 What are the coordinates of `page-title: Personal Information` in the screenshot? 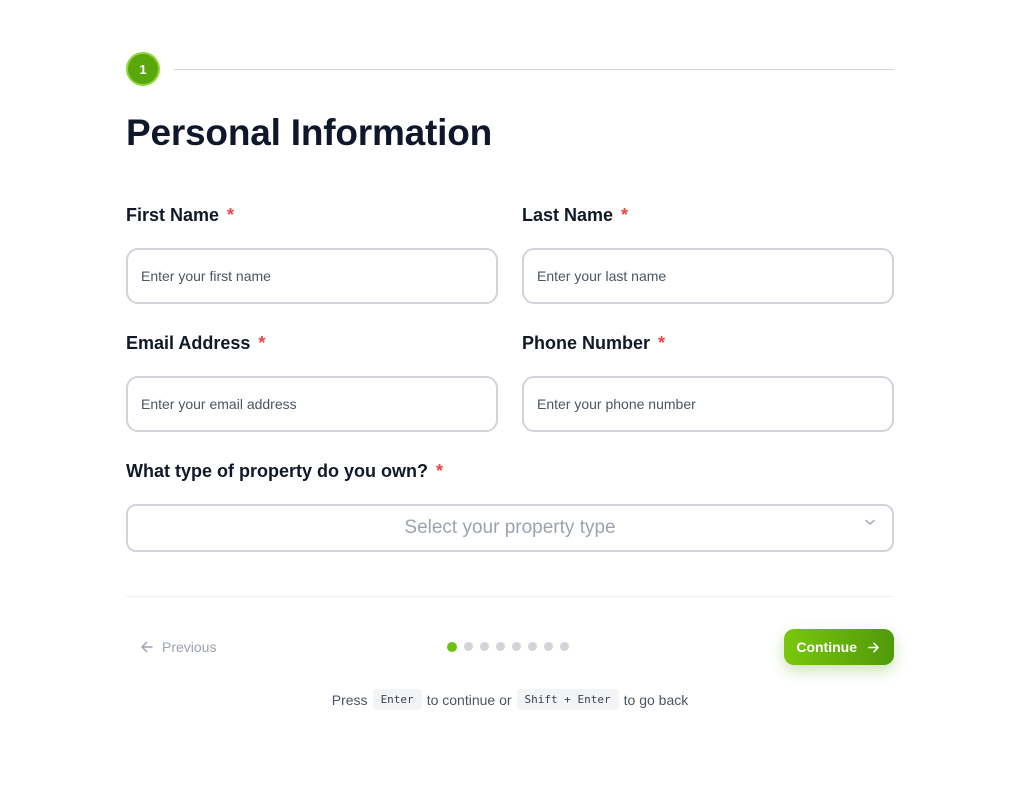 It's located at (309, 132).